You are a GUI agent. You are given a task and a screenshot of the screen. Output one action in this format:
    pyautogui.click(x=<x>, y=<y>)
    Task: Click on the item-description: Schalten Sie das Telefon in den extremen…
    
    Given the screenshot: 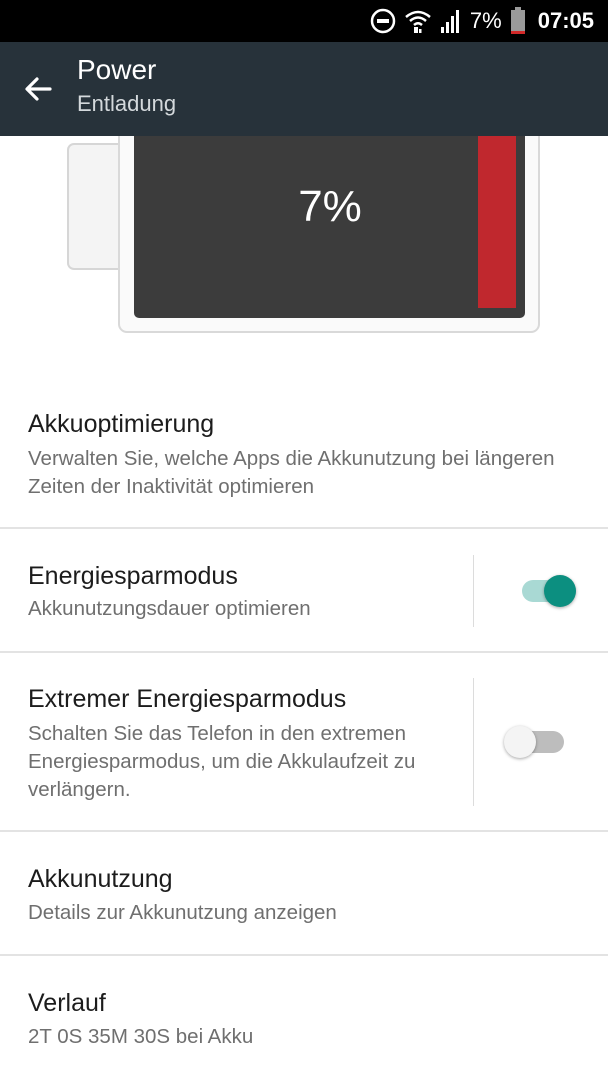 What is the action you would take?
    pyautogui.click(x=222, y=761)
    